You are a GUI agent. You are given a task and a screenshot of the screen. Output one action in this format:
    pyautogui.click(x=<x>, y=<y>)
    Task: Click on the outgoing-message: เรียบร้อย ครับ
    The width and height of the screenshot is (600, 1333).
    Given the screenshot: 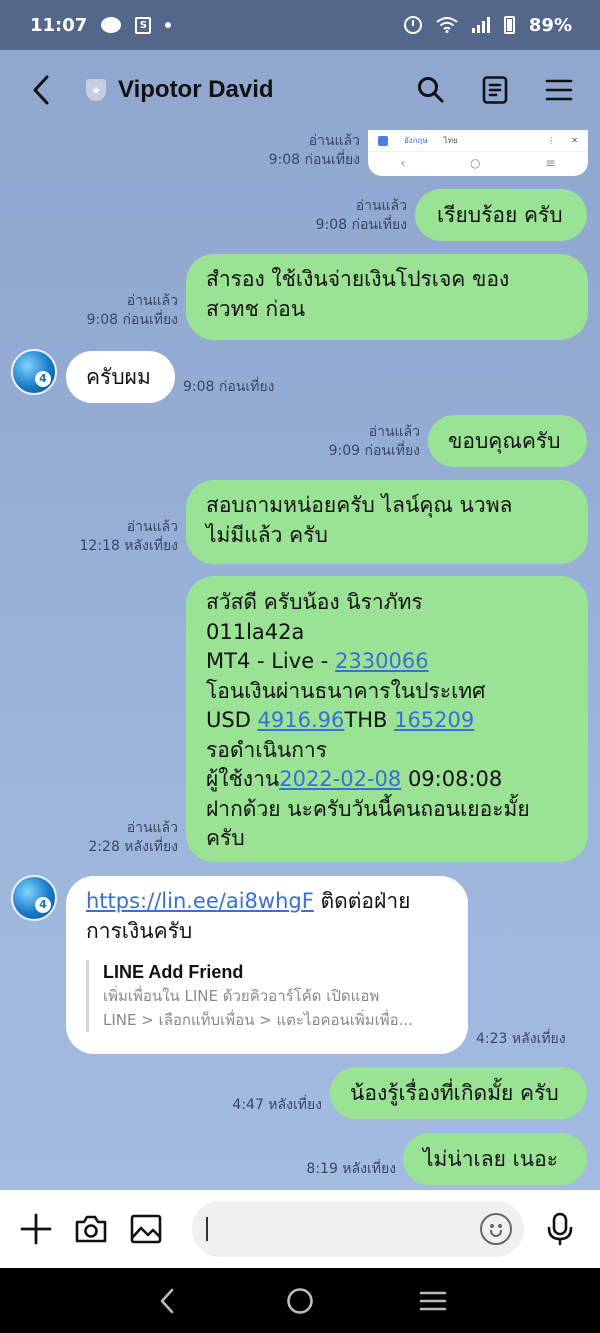 What is the action you would take?
    pyautogui.click(x=501, y=215)
    